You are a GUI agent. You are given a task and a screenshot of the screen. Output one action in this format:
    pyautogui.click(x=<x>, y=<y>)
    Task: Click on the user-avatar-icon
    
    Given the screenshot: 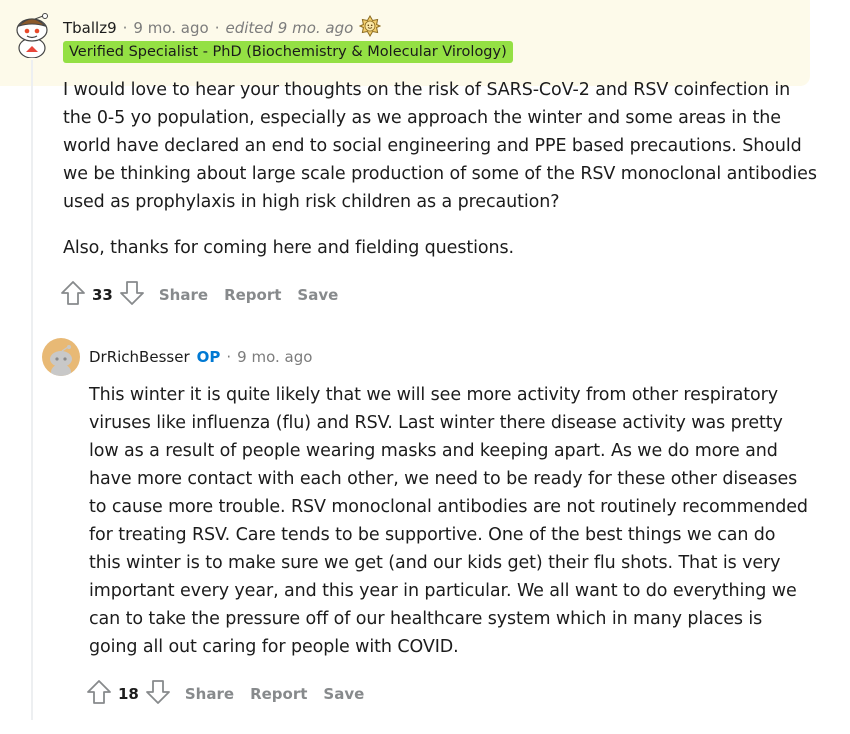 What is the action you would take?
    pyautogui.click(x=61, y=357)
    